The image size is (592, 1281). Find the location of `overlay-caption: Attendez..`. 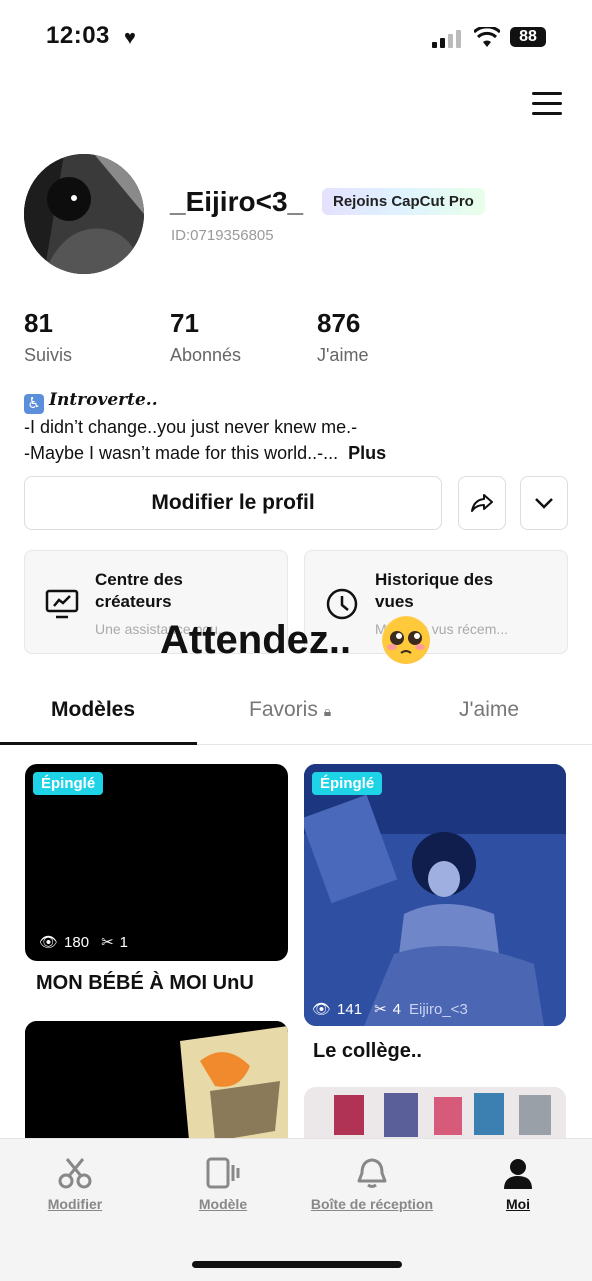

overlay-caption: Attendez.. is located at coordinates (256, 640).